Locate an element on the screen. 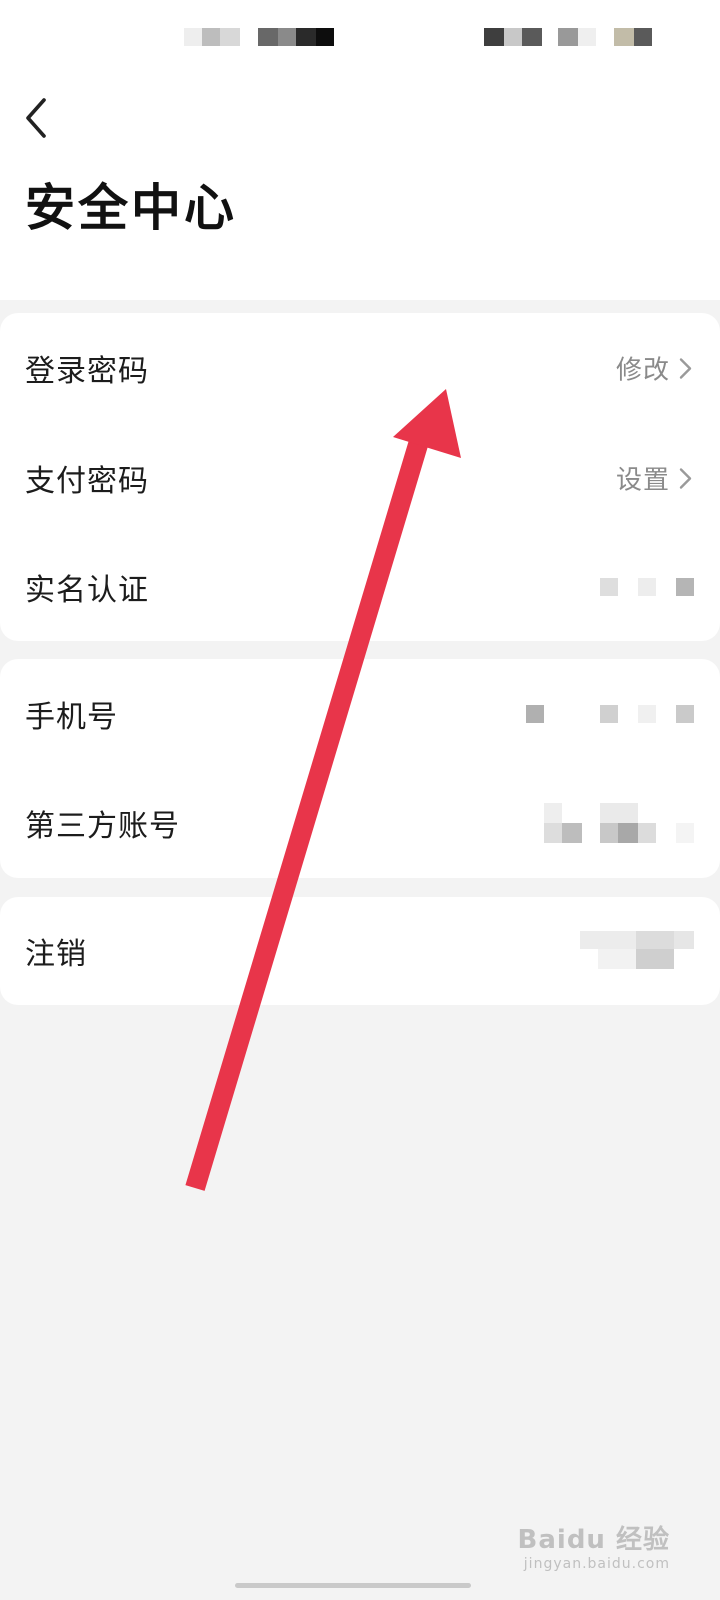 The height and width of the screenshot is (1600, 720). watermark-brand: Baidu 经验 is located at coordinates (593, 1540).